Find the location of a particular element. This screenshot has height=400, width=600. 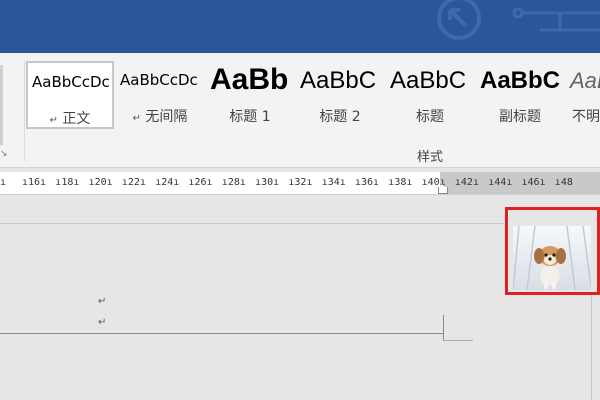

style-sample: AaBb is located at coordinates (249, 79).